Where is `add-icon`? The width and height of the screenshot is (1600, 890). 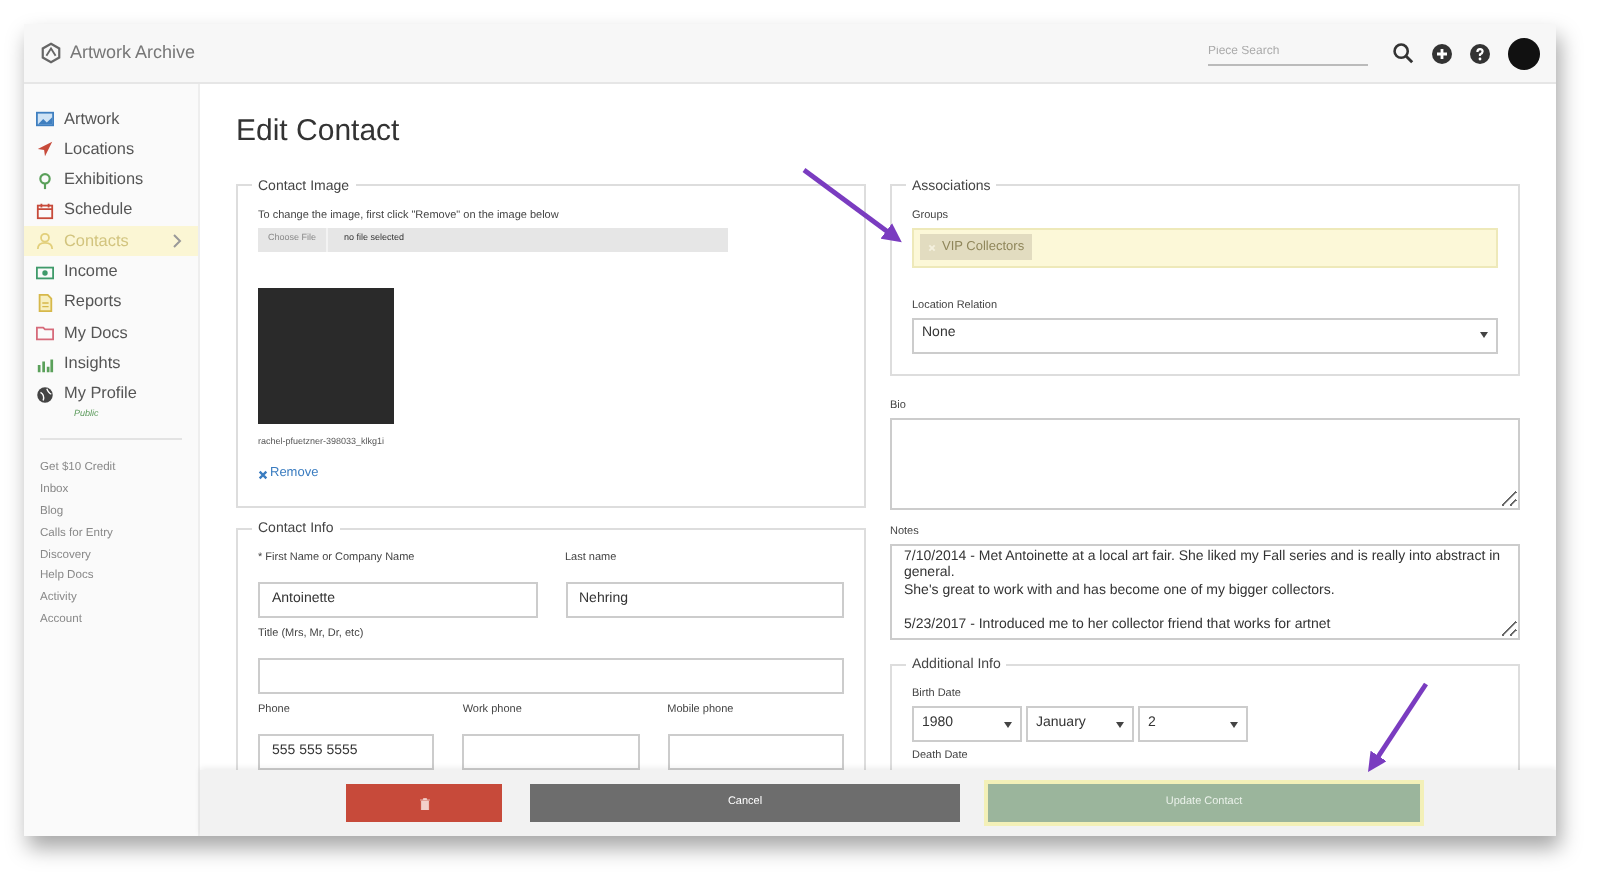 add-icon is located at coordinates (1442, 53).